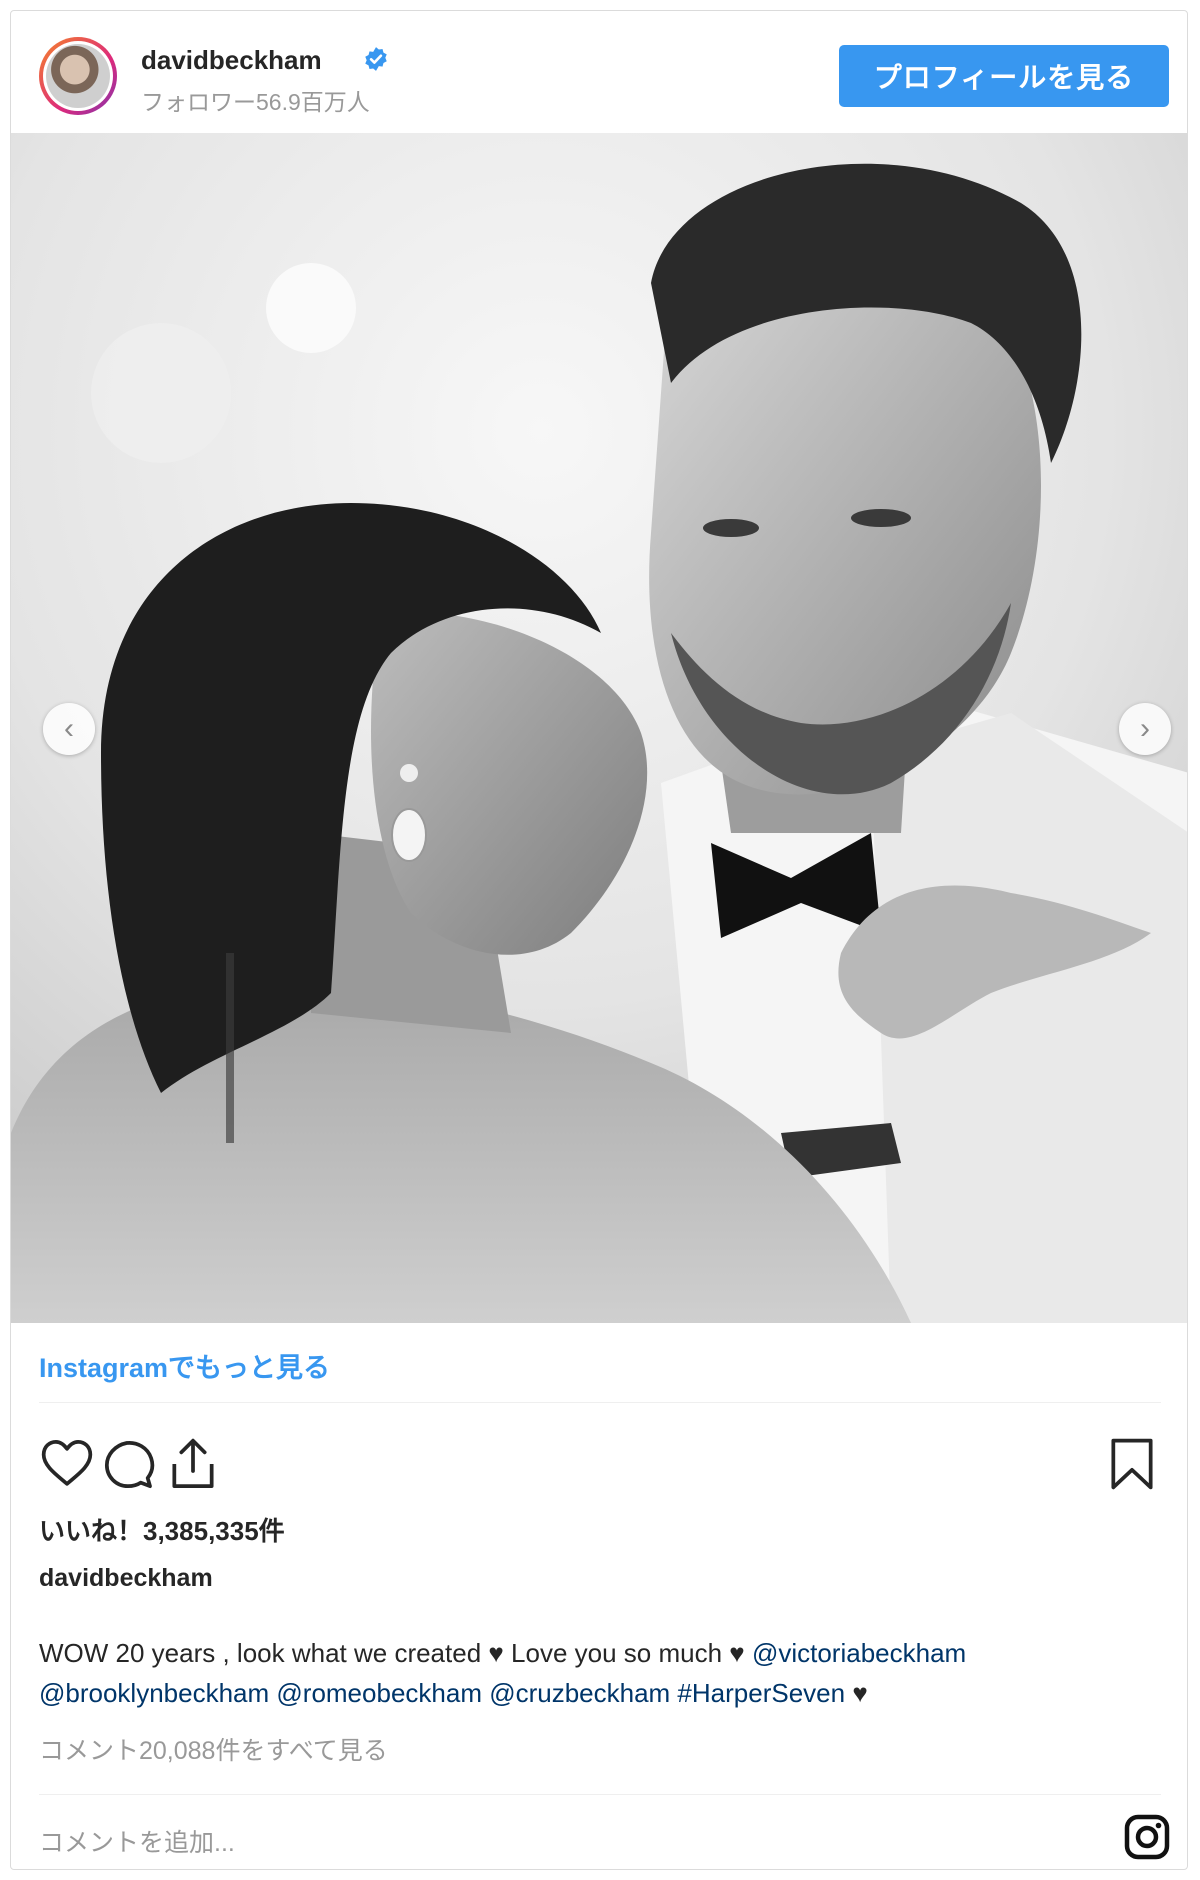  Describe the element at coordinates (1132, 1464) in the screenshot. I see `bookmark-icon` at that location.